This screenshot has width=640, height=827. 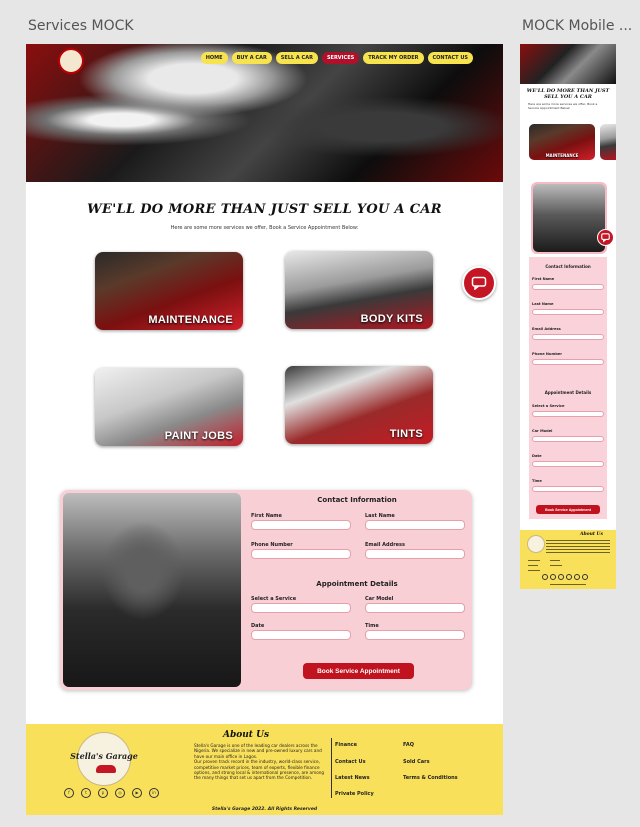 What do you see at coordinates (340, 58) in the screenshot?
I see `nav-services: SERVICES` at bounding box center [340, 58].